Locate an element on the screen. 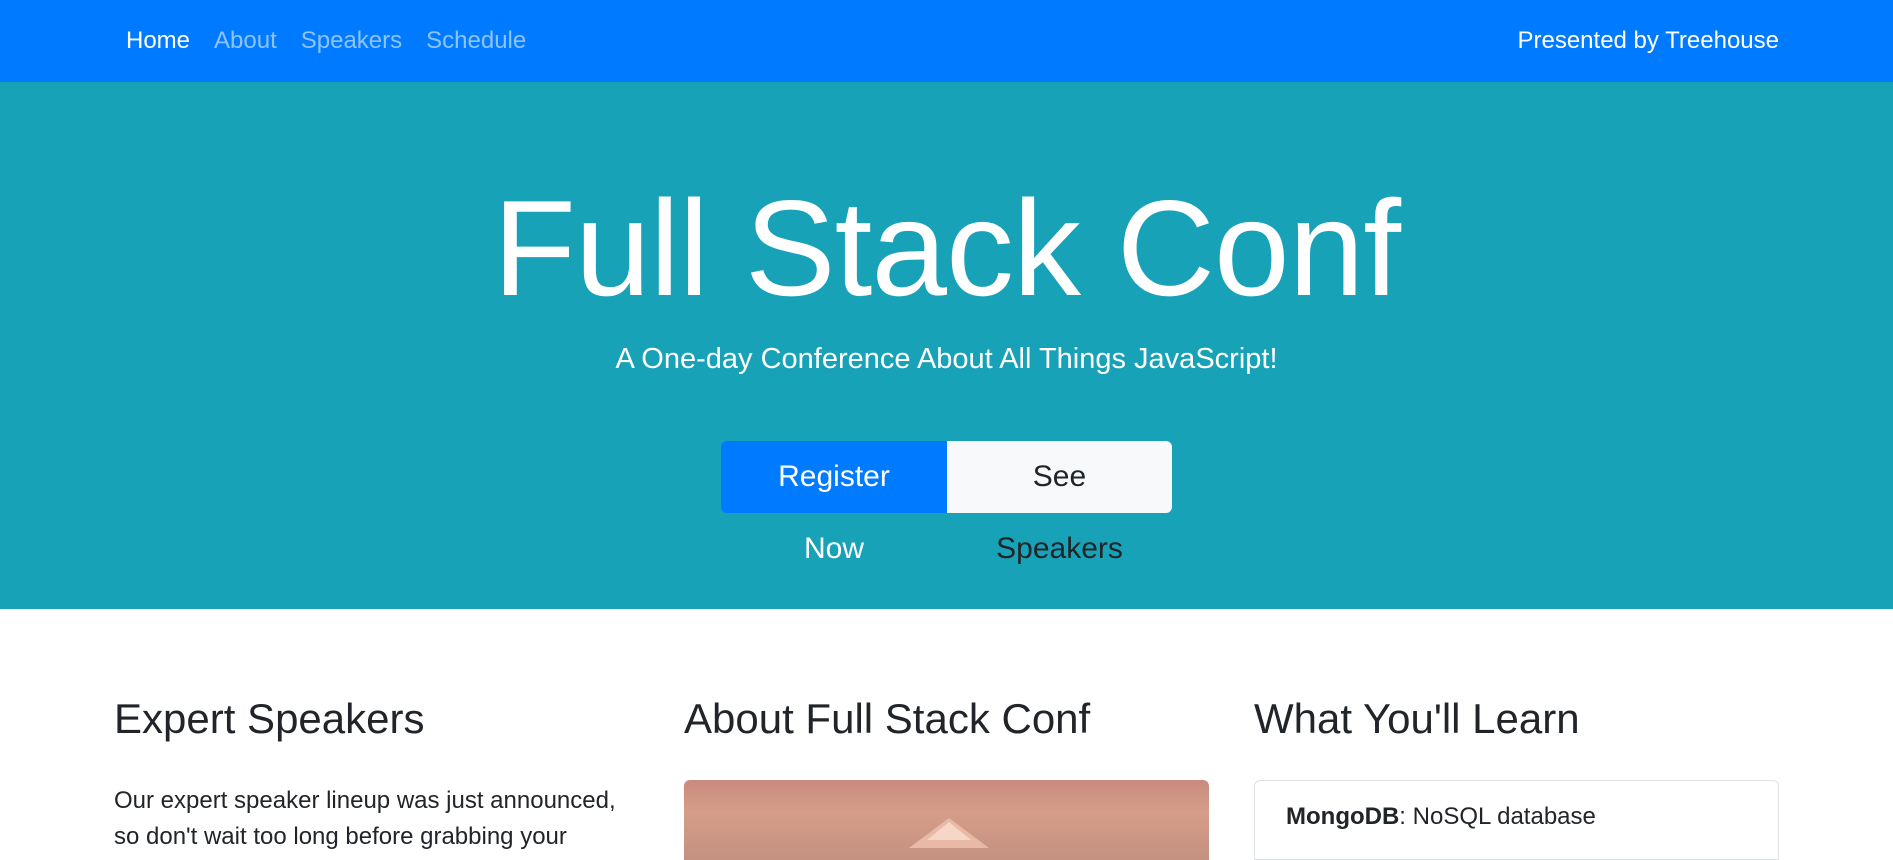 The image size is (1893, 860). learn-list-group: MongoDB: NoSQL database is located at coordinates (1516, 820).